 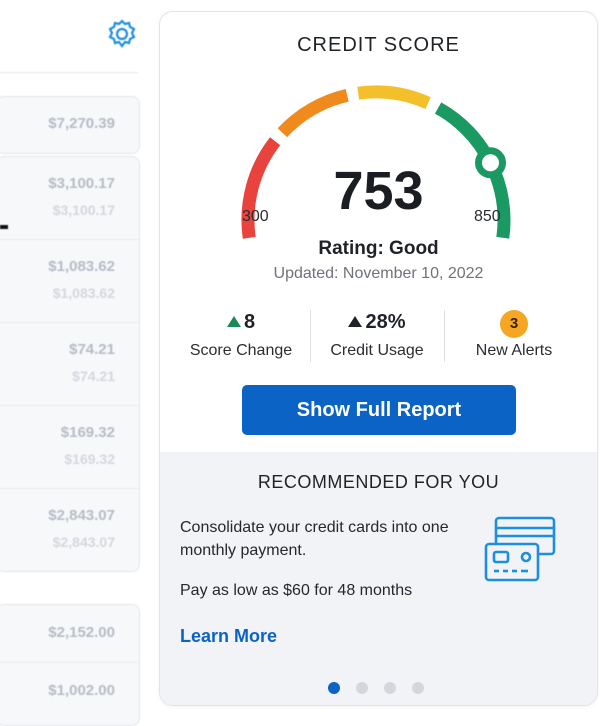 What do you see at coordinates (69, 198) in the screenshot?
I see `list-item: $3,100.17 $3,100.17` at bounding box center [69, 198].